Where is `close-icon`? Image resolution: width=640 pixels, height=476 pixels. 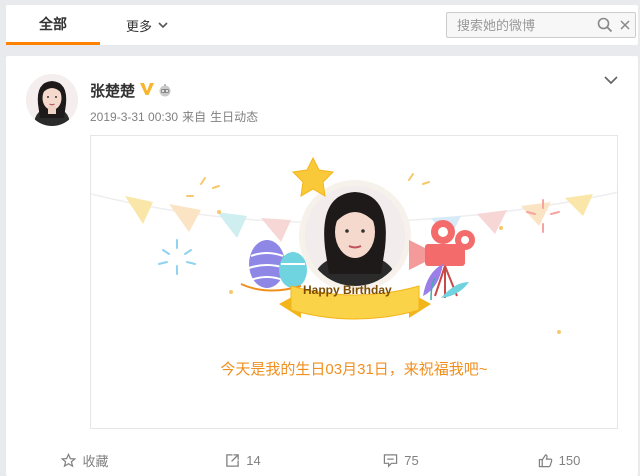
close-icon is located at coordinates (625, 25).